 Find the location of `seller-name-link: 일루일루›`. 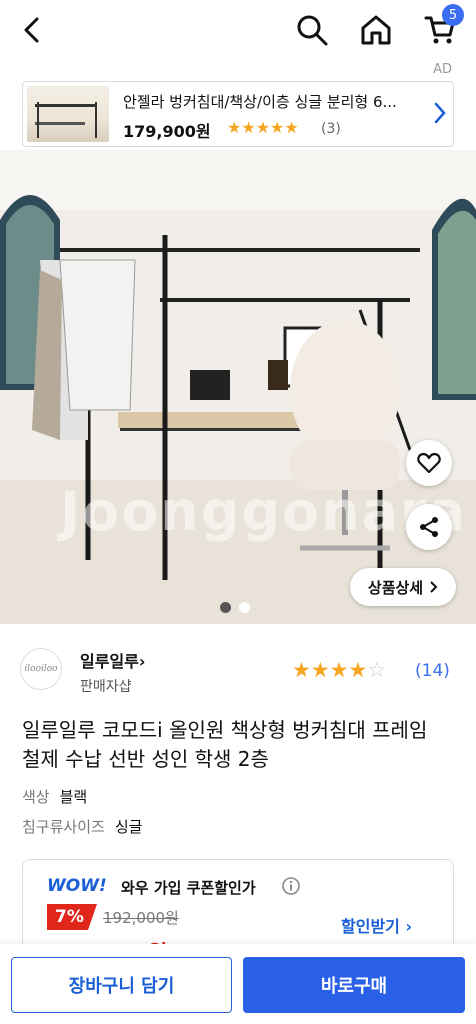

seller-name-link: 일루일루› is located at coordinates (112, 660).